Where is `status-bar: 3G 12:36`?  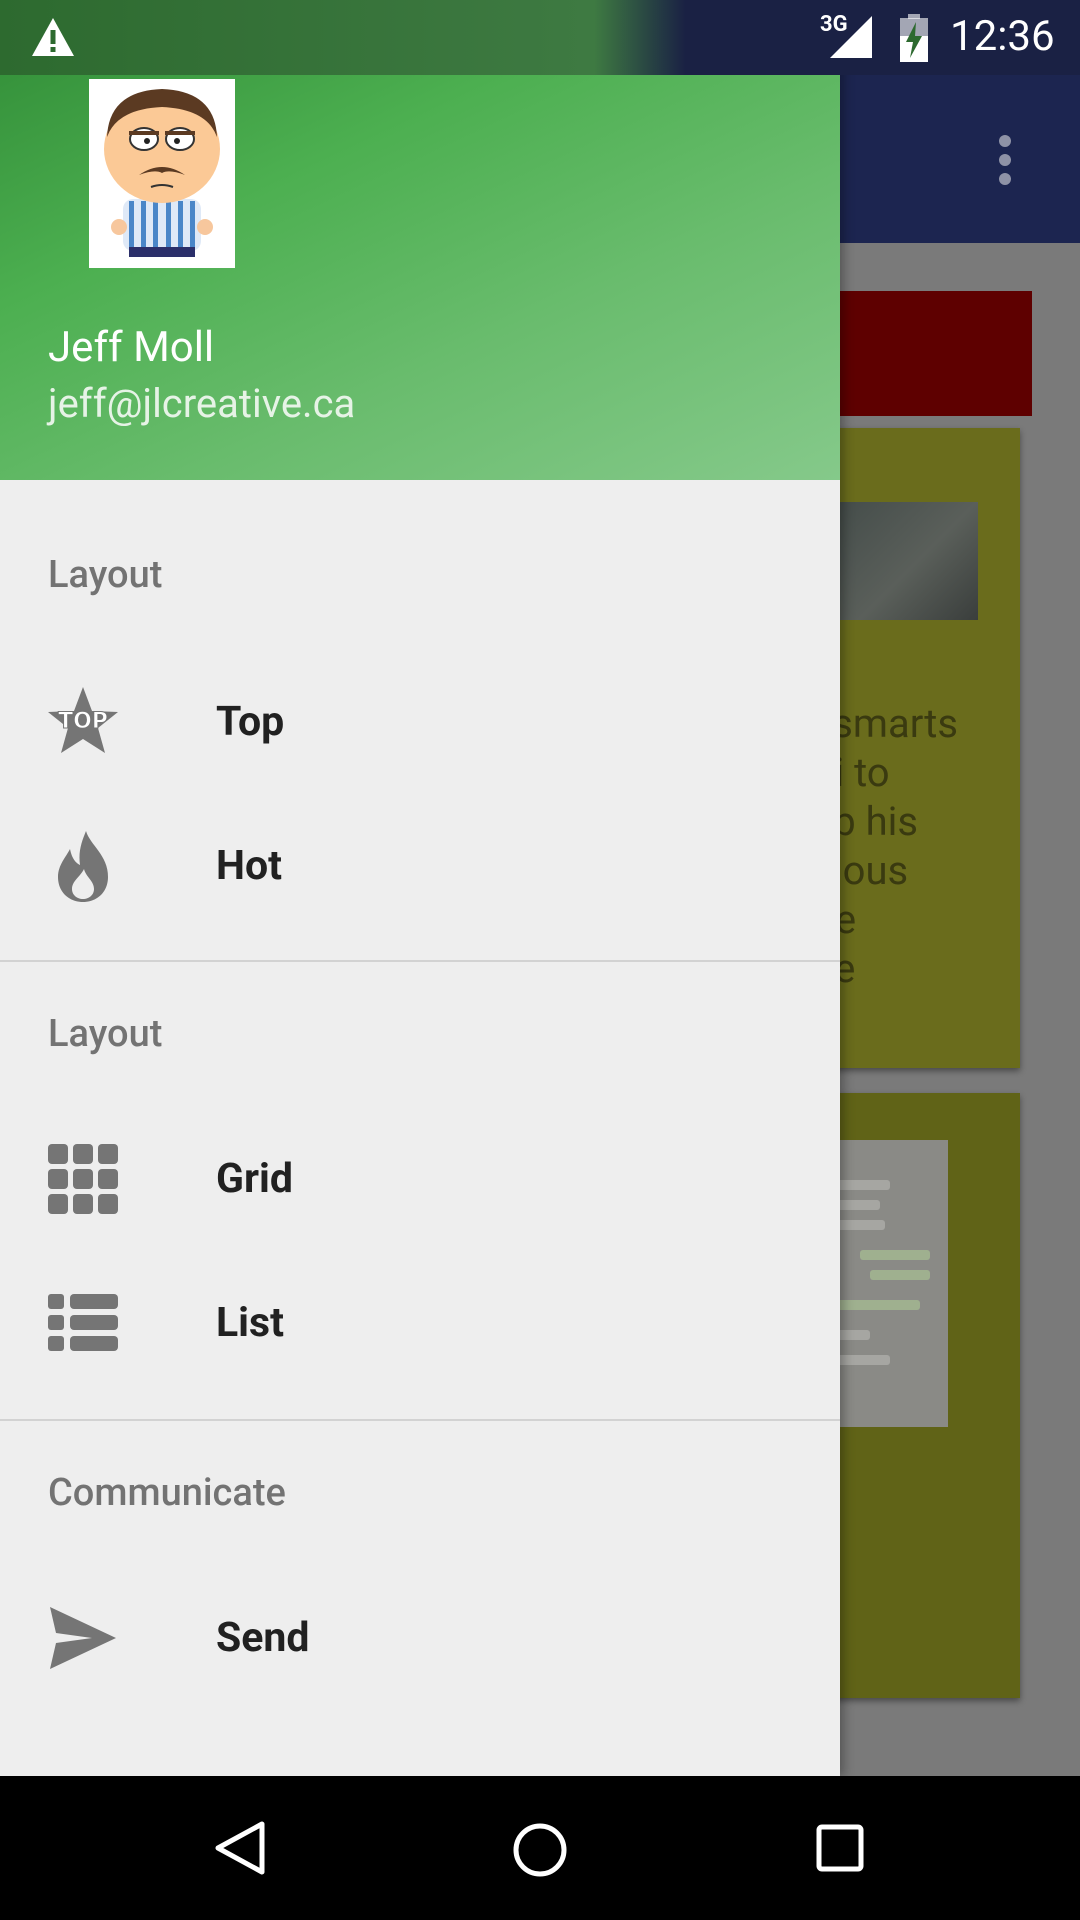 status-bar: 3G 12:36 is located at coordinates (540, 37).